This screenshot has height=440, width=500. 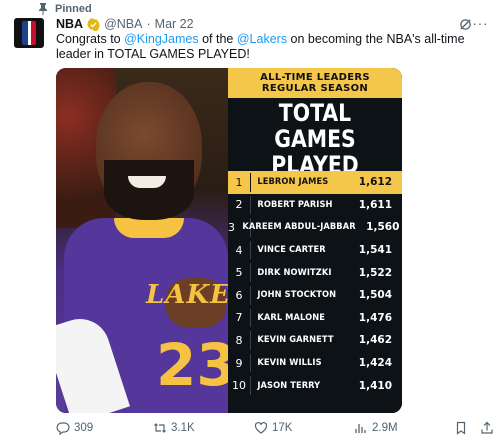 I want to click on banner-line-1: ALL-TIME LEADERS, so click(x=315, y=77).